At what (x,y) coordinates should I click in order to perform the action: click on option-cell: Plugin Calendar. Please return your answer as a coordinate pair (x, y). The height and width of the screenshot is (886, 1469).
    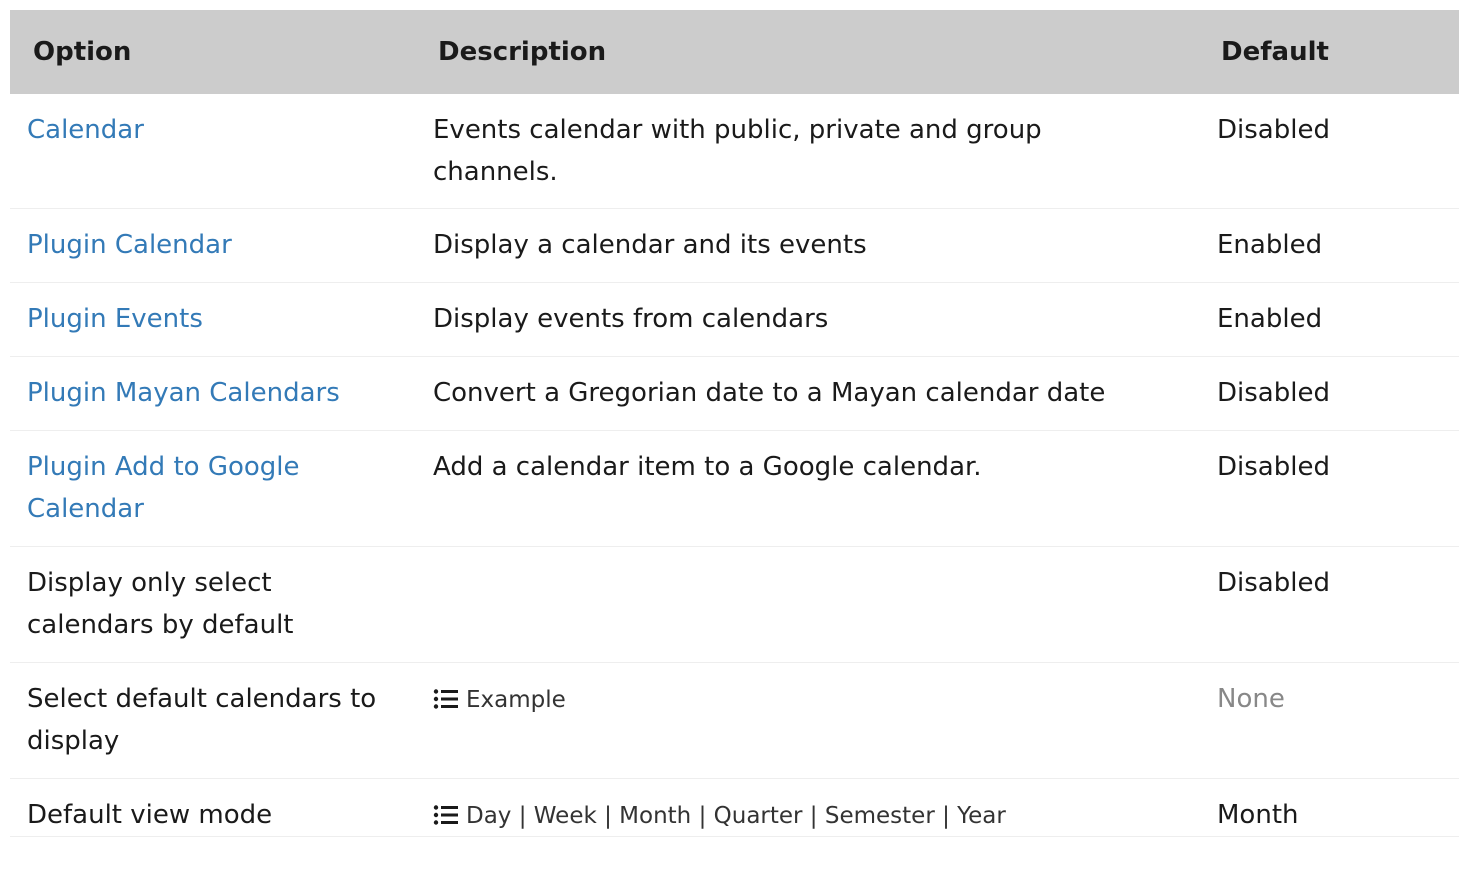
    Looking at the image, I should click on (212, 246).